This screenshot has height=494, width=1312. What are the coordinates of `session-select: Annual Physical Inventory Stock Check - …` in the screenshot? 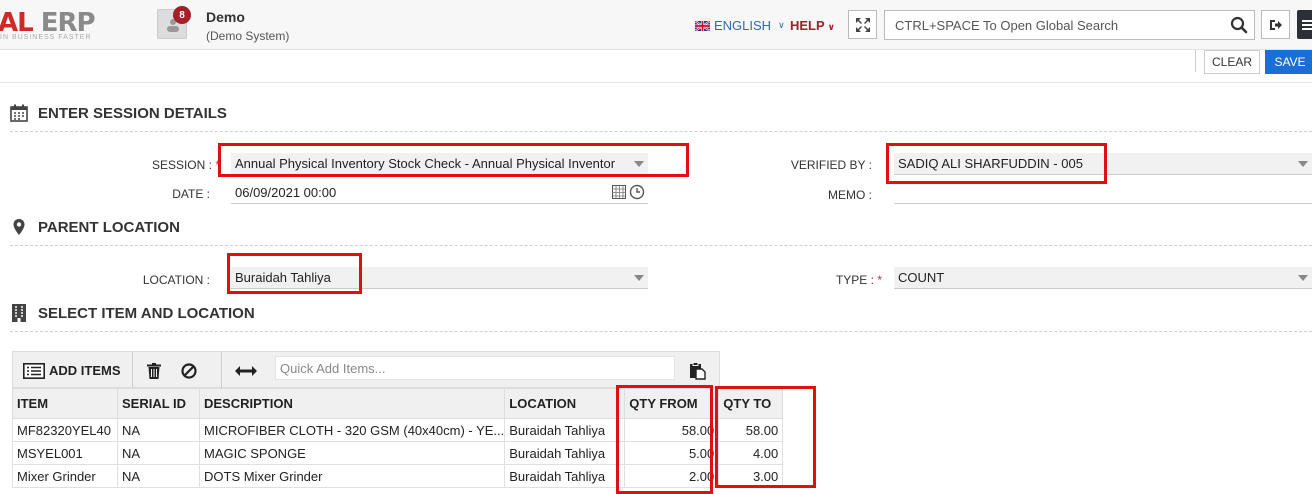 It's located at (439, 164).